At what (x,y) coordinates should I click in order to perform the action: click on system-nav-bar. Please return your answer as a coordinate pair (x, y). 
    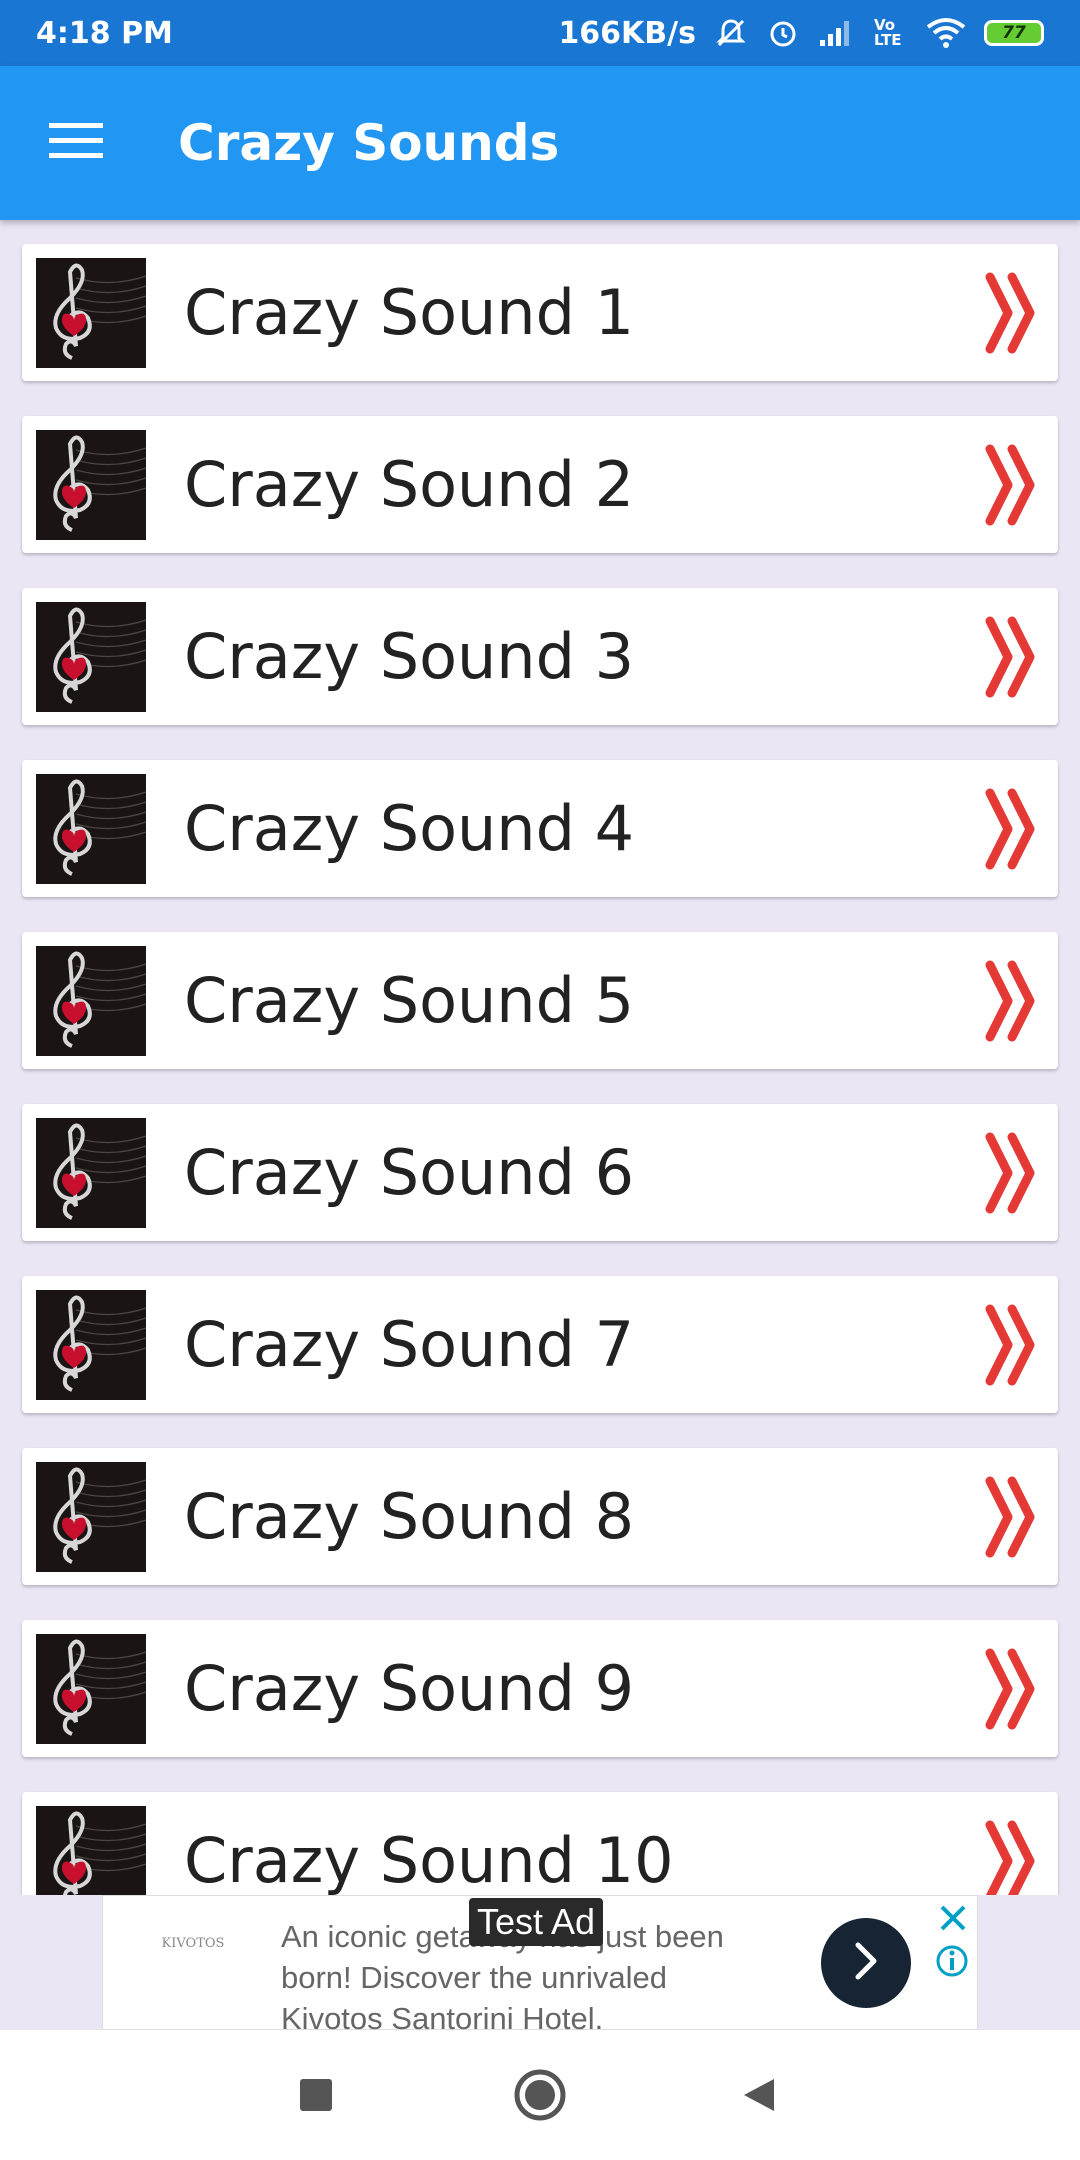
    Looking at the image, I should click on (540, 2095).